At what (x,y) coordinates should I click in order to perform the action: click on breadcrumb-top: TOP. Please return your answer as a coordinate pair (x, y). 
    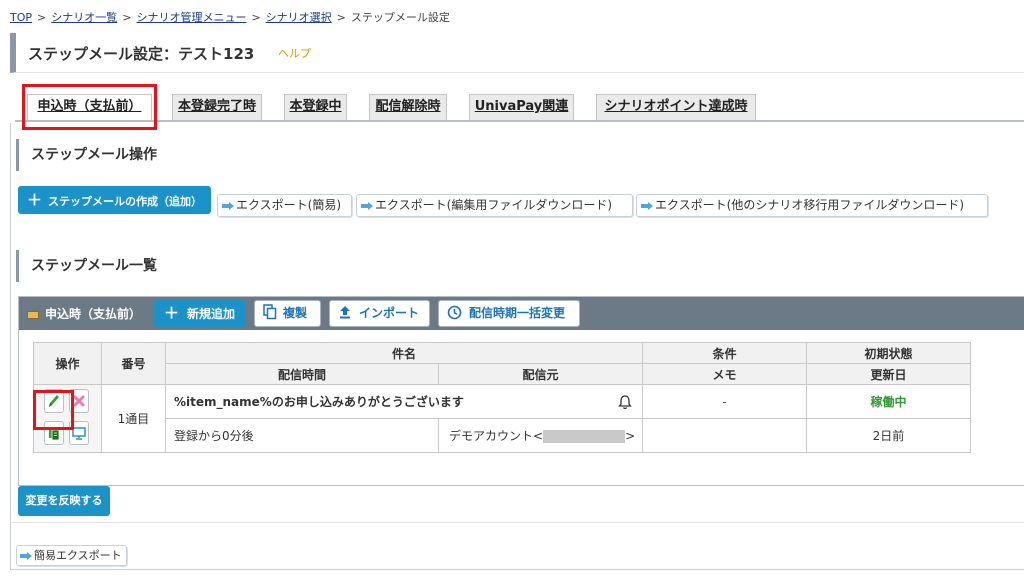
    Looking at the image, I should click on (21, 17).